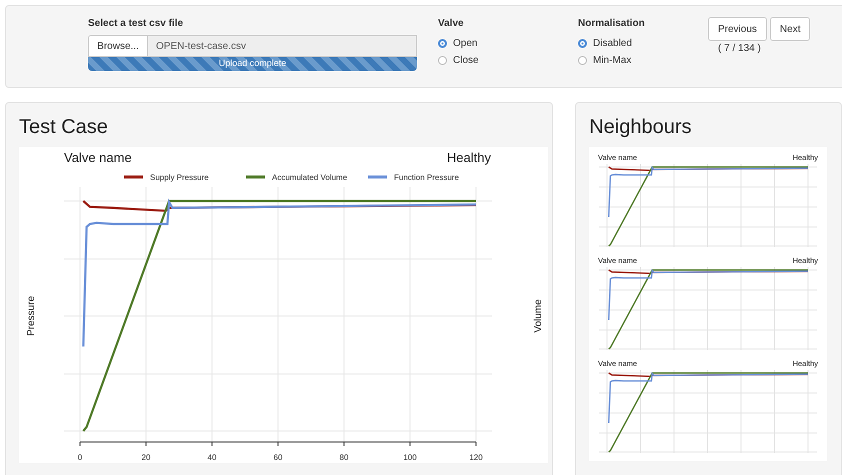  I want to click on y2-axis-label: Volume, so click(538, 316).